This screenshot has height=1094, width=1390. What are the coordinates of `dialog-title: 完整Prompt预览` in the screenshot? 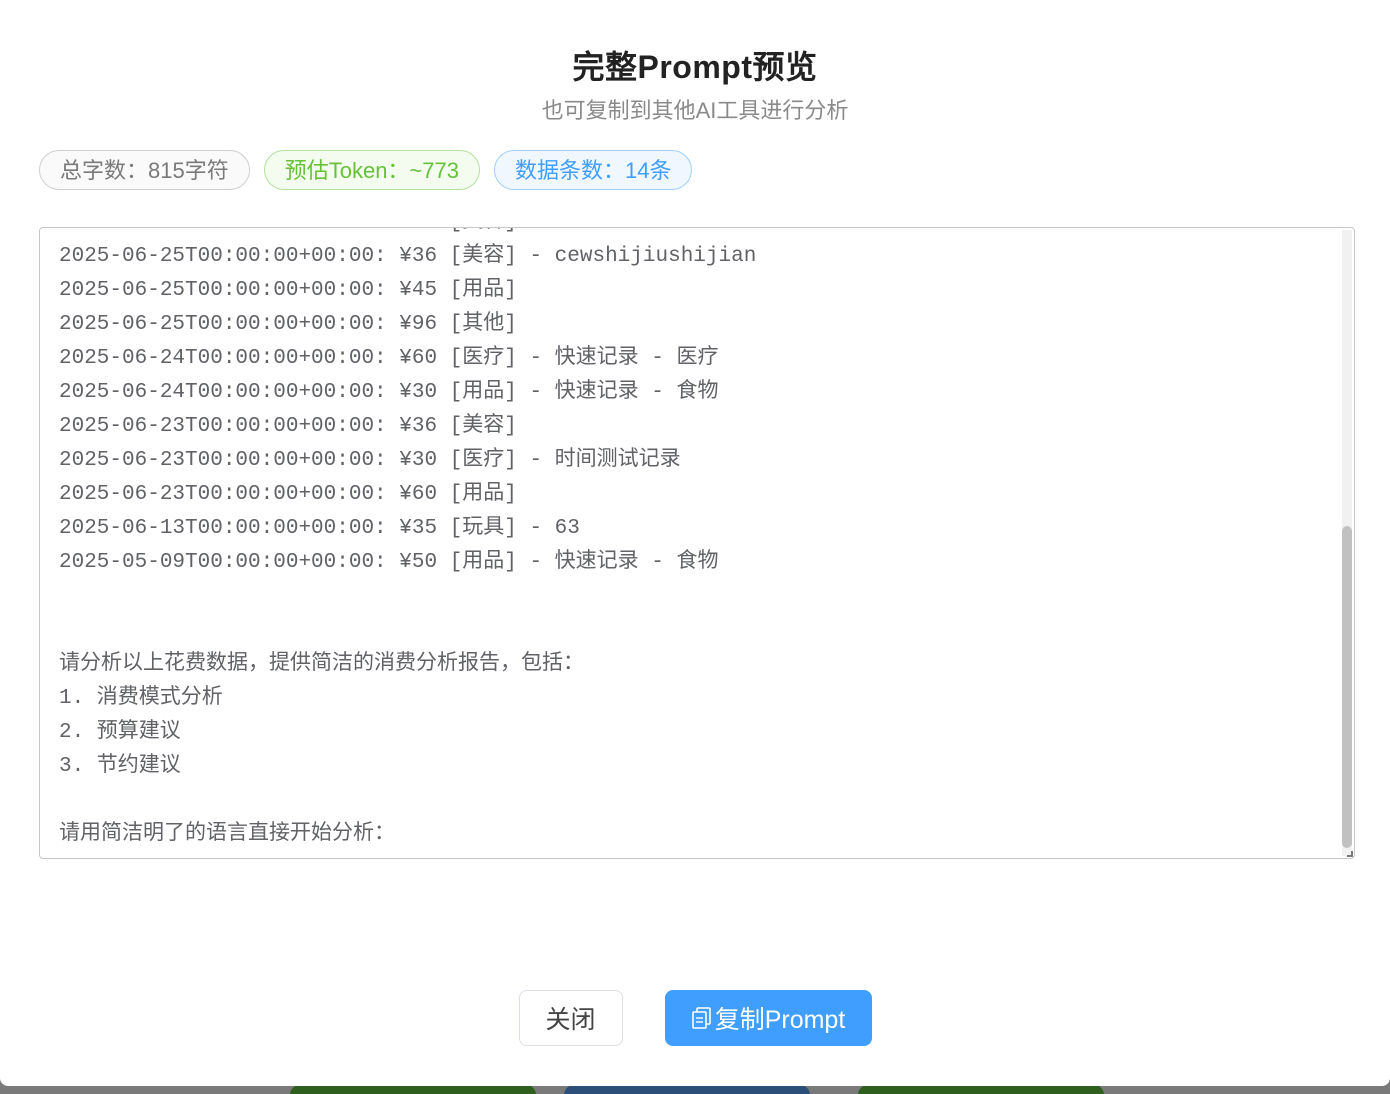 It's located at (695, 67).